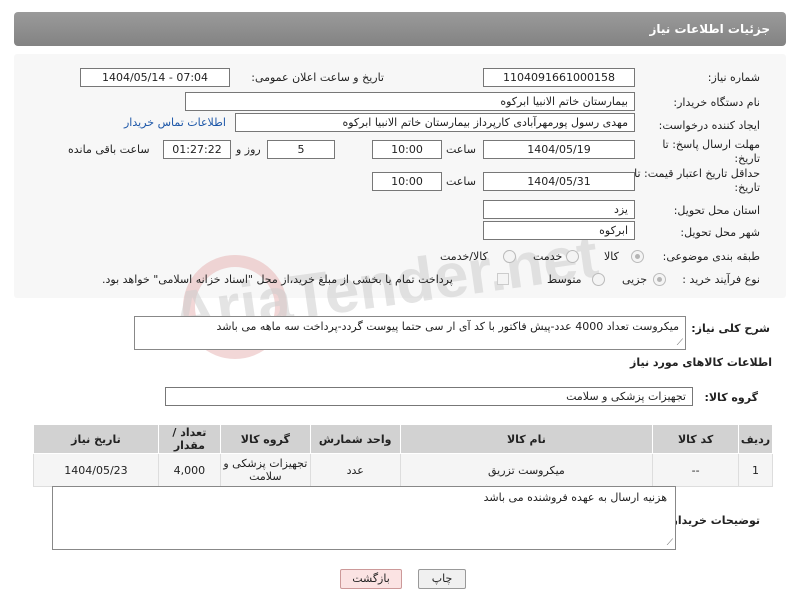 Image resolution: width=788 pixels, height=606 pixels. I want to click on col-group: گروه کالا, so click(265, 439).